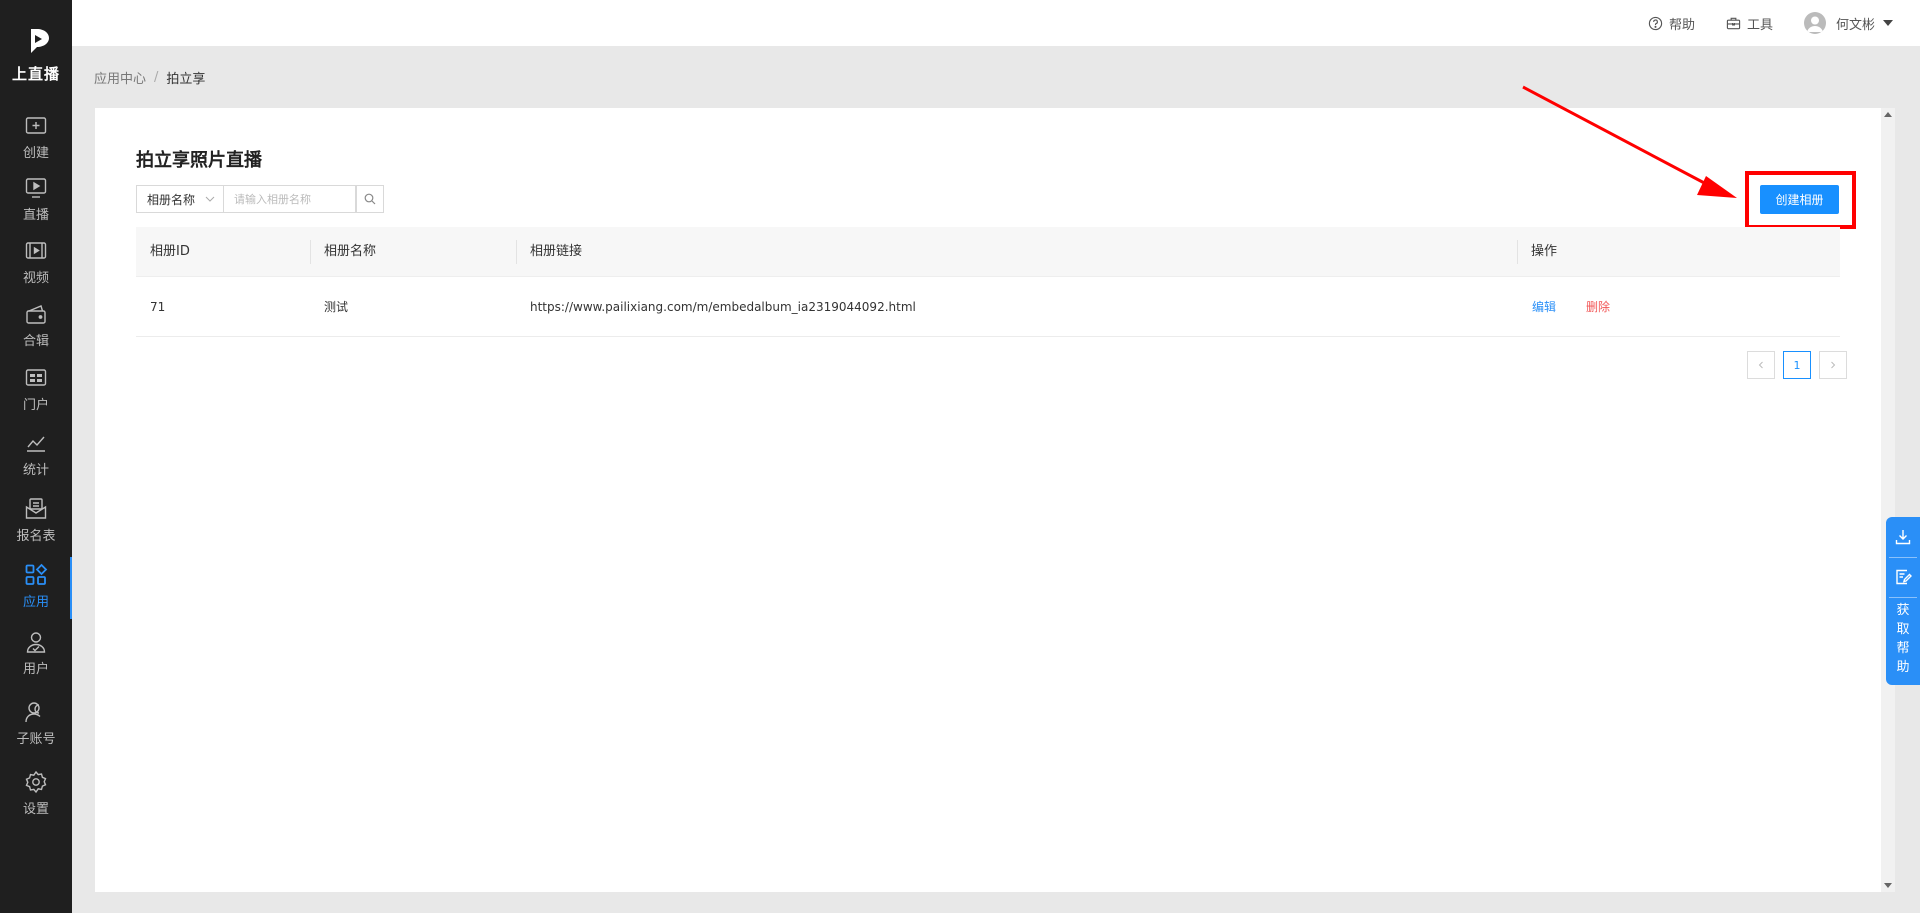  What do you see at coordinates (1888, 885) in the screenshot?
I see `scroll-down-arrow-icon` at bounding box center [1888, 885].